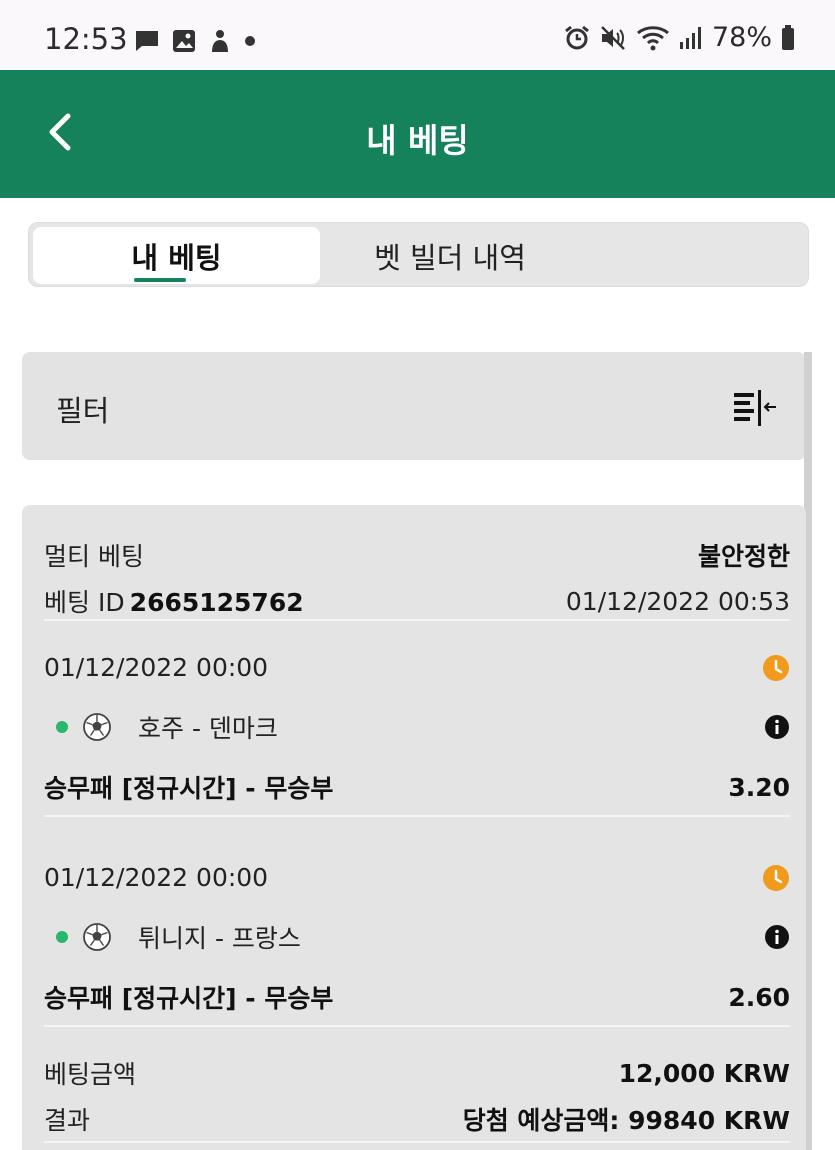  What do you see at coordinates (84, 602) in the screenshot?
I see `bet-id-label: 베팅 ID` at bounding box center [84, 602].